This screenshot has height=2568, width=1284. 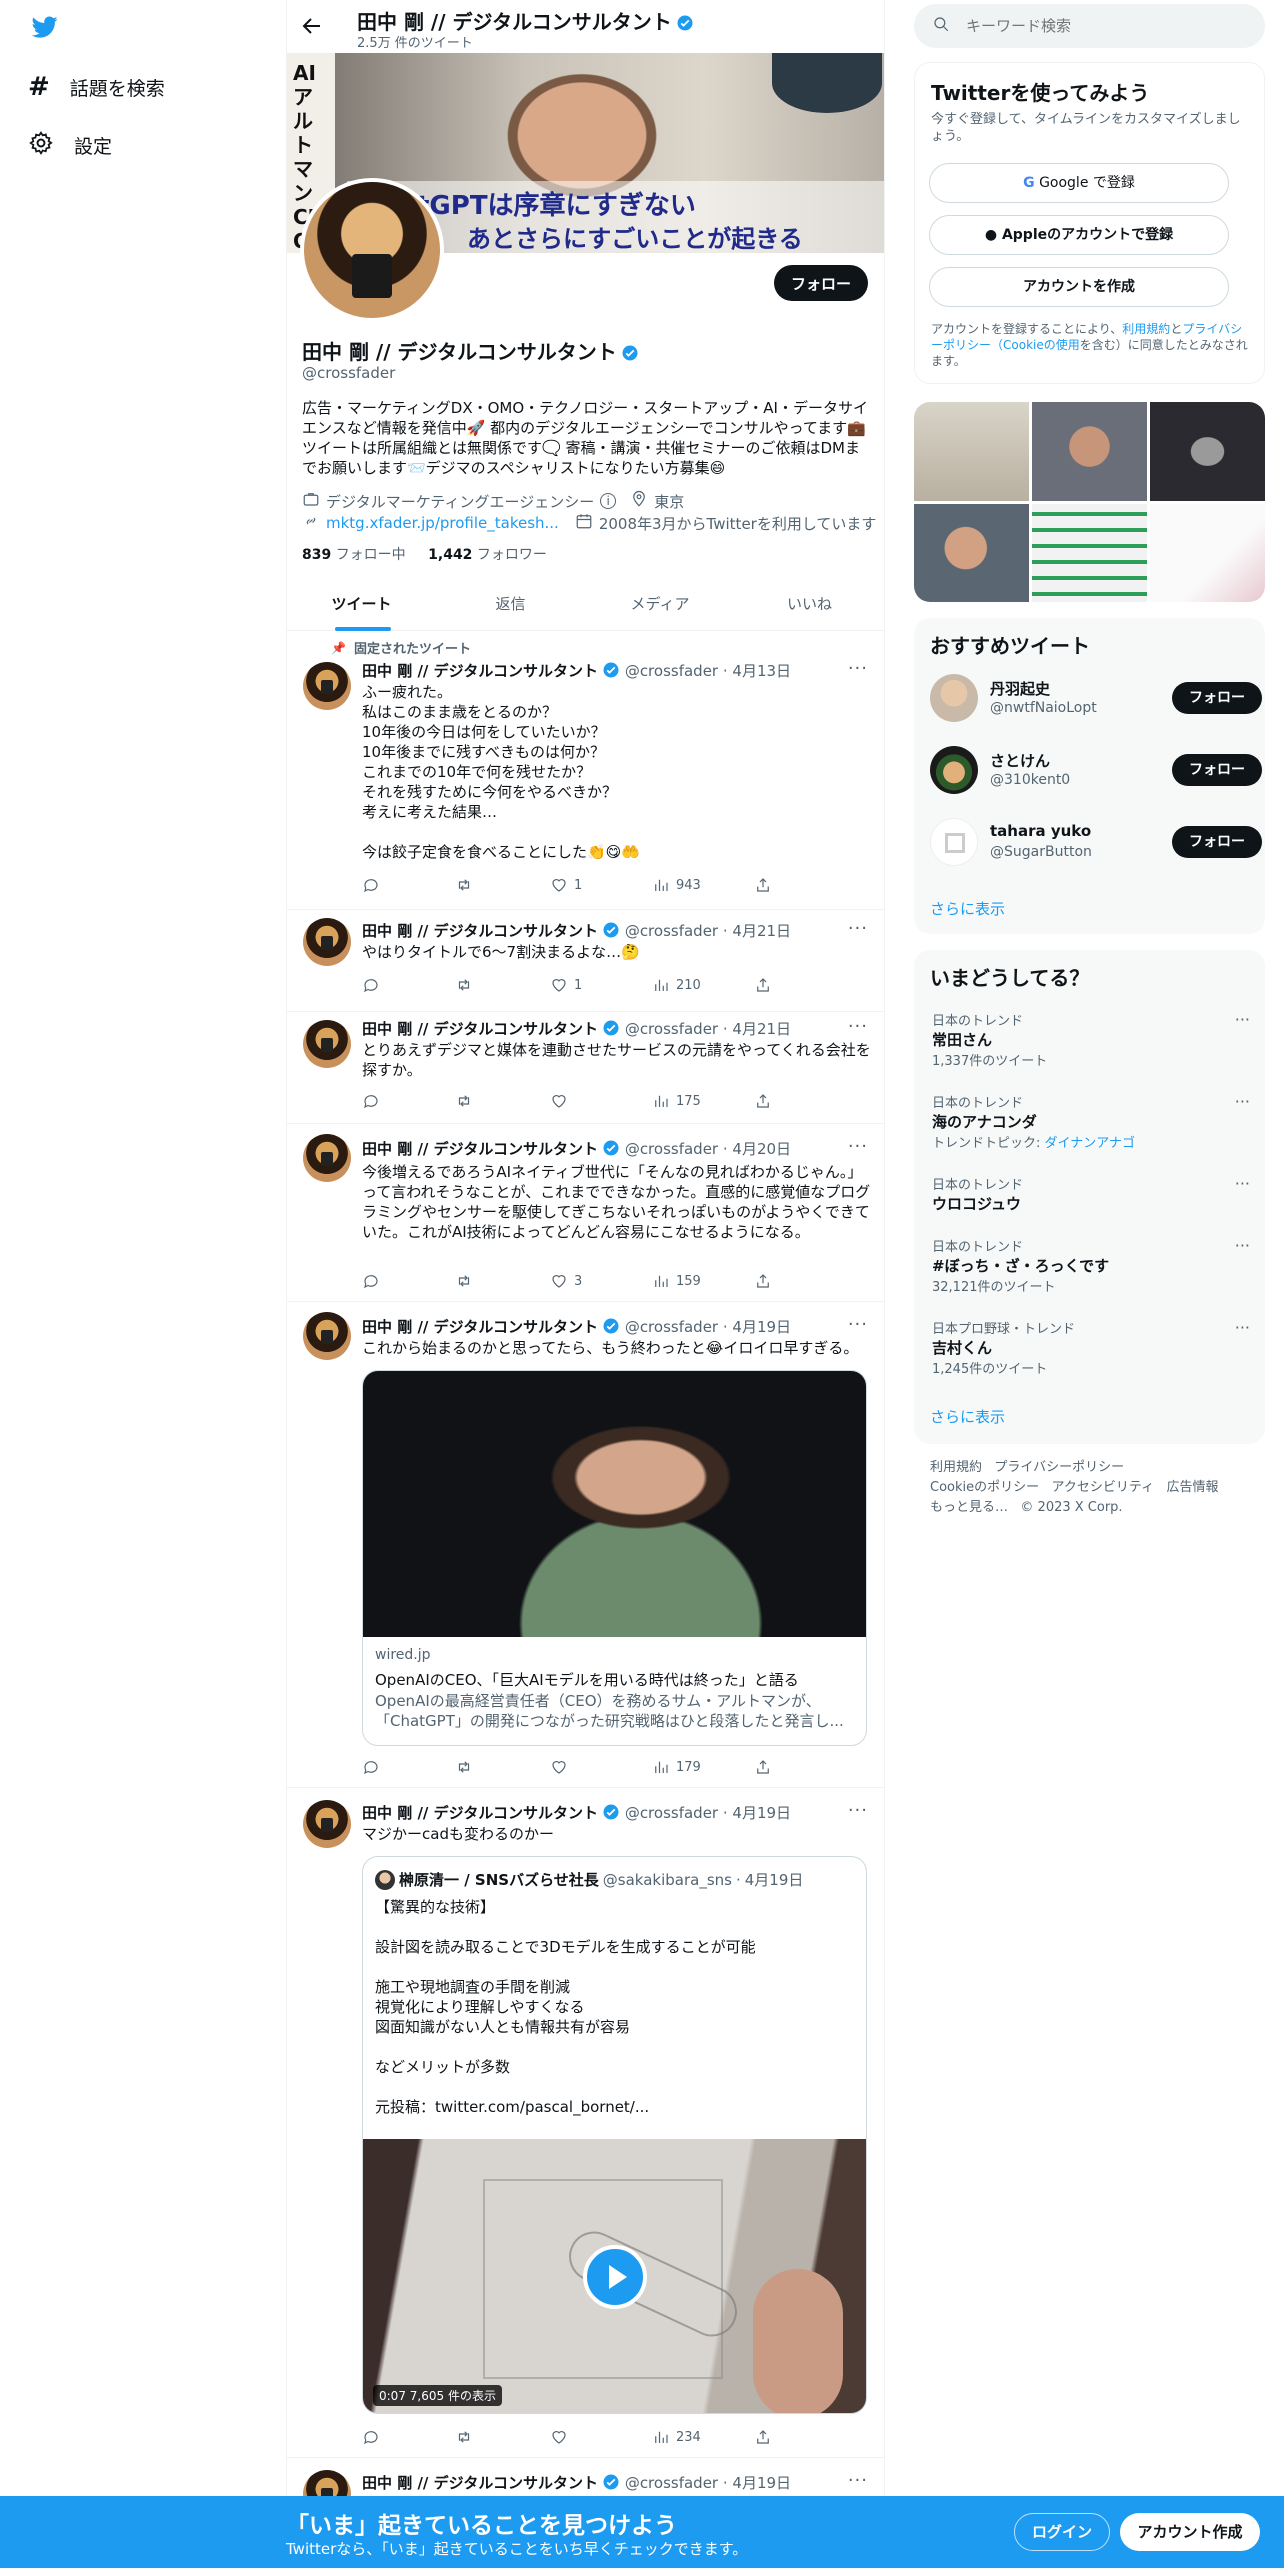 I want to click on recommend-user: 丹羽起史 @nwtfNaioLopt フォロー, so click(x=1096, y=699).